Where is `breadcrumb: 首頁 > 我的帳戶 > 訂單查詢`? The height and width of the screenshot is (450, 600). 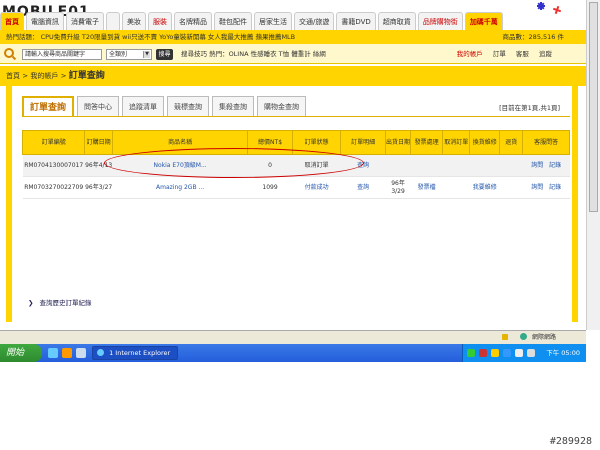
breadcrumb: 首頁 > 我的帳戶 > 訂單查詢 is located at coordinates (55, 76).